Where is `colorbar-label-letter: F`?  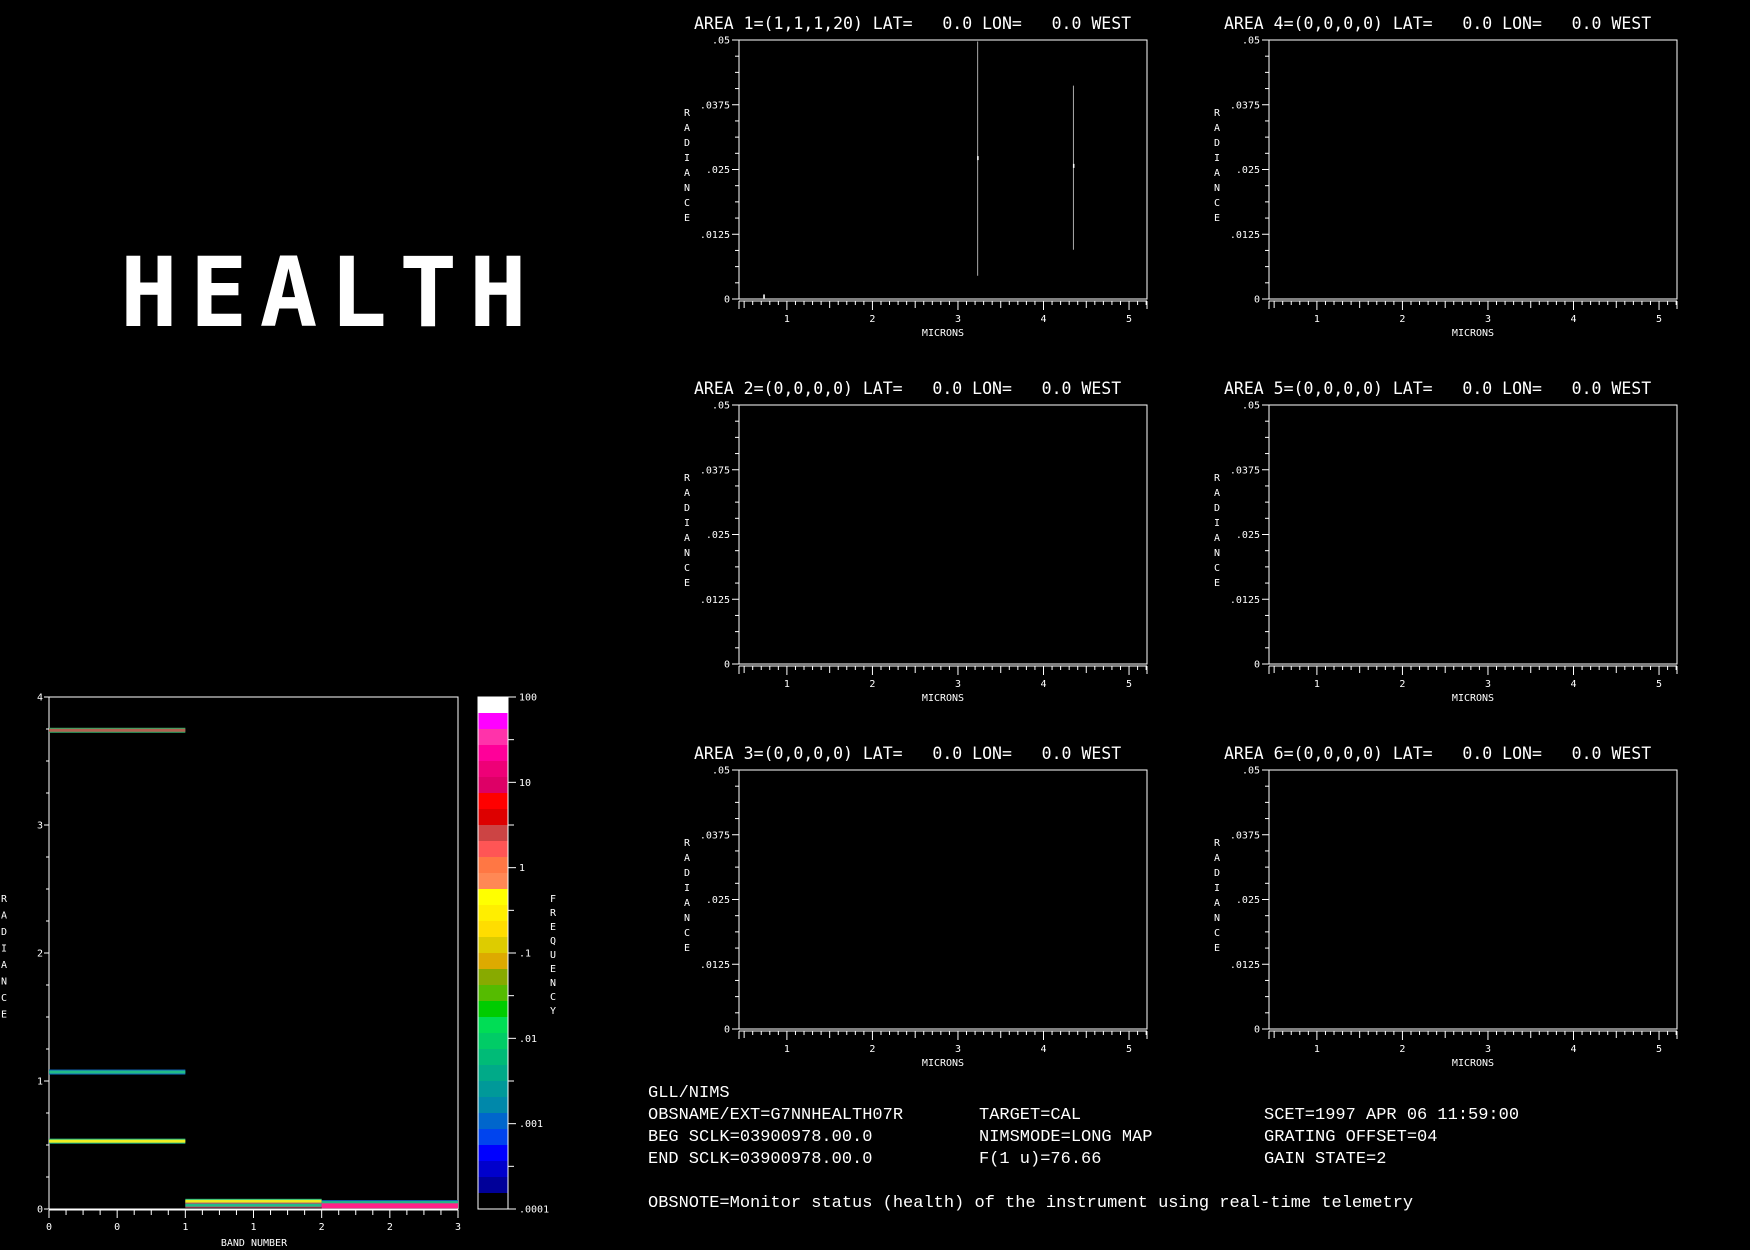 colorbar-label-letter: F is located at coordinates (553, 899).